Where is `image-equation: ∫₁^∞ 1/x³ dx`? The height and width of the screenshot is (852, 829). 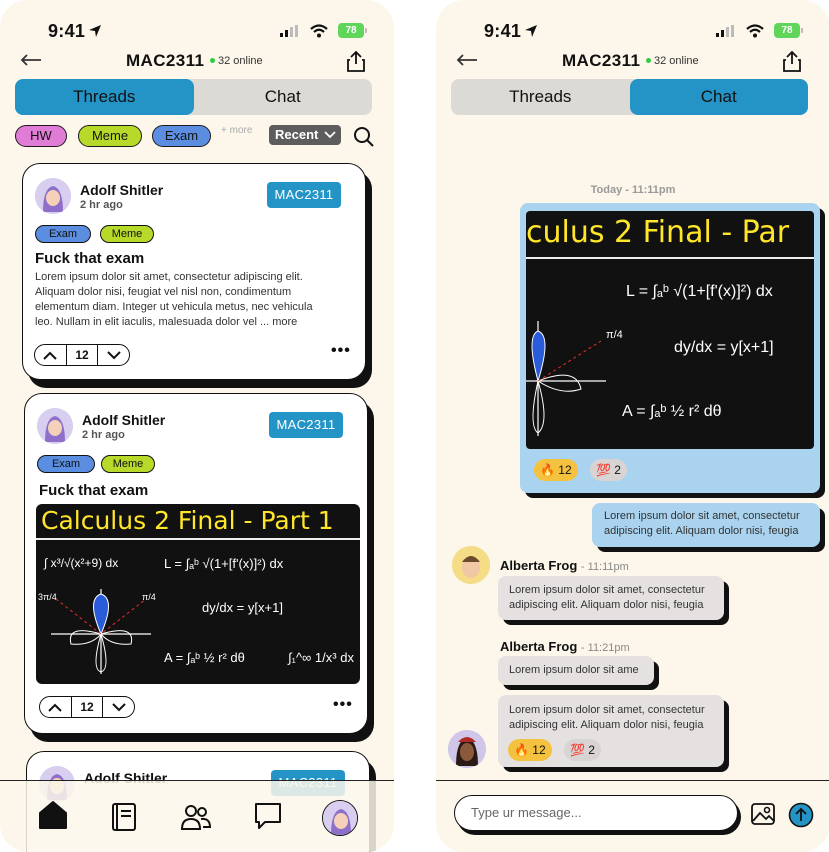
image-equation: ∫₁^∞ 1/x³ dx is located at coordinates (321, 657).